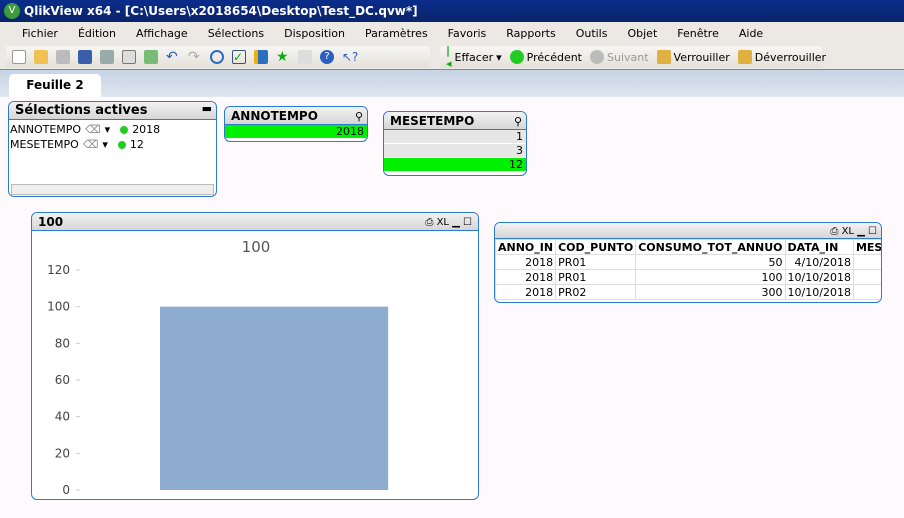 Image resolution: width=904 pixels, height=518 pixels. Describe the element at coordinates (526, 247) in the screenshot. I see `column-header: ANNO_IN` at that location.